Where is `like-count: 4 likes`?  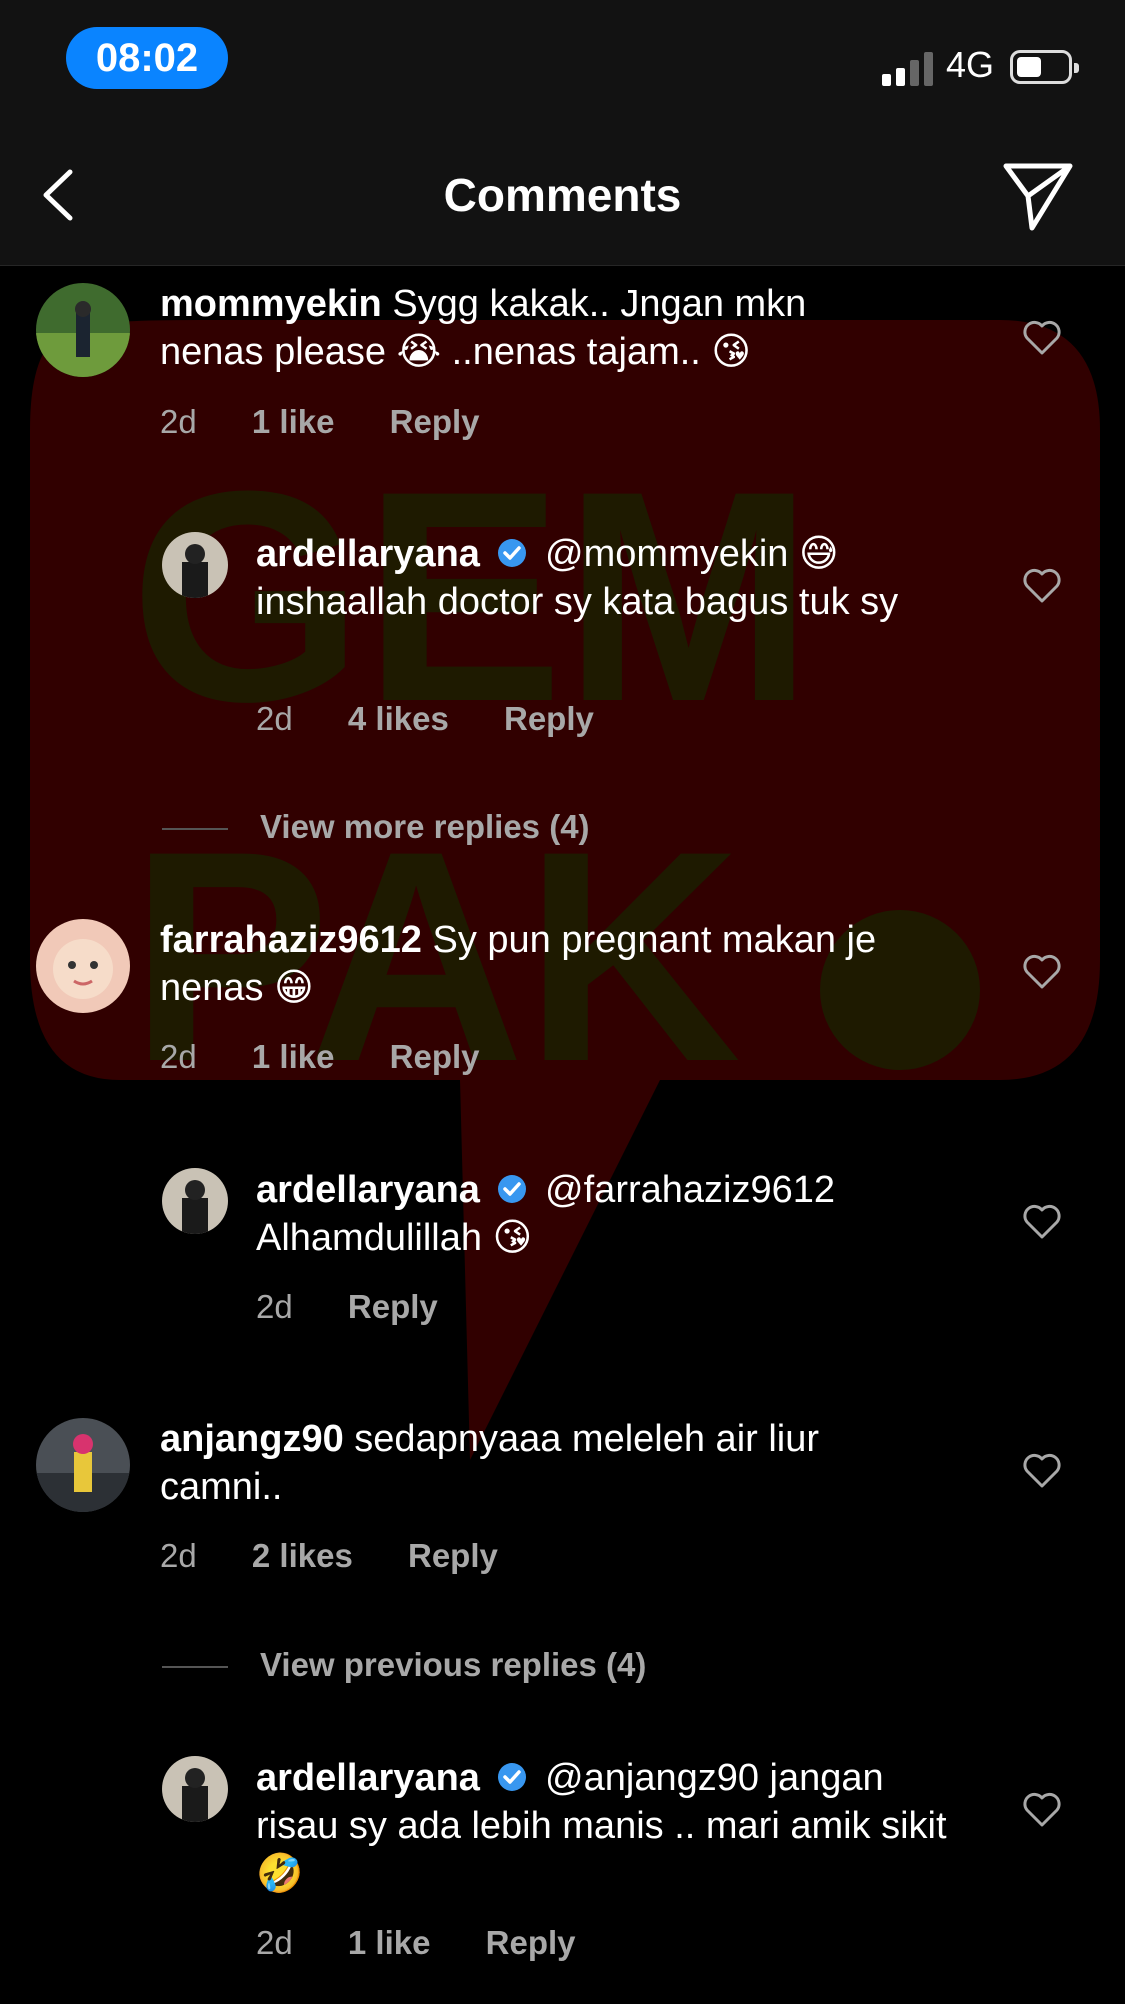 like-count: 4 likes is located at coordinates (398, 718).